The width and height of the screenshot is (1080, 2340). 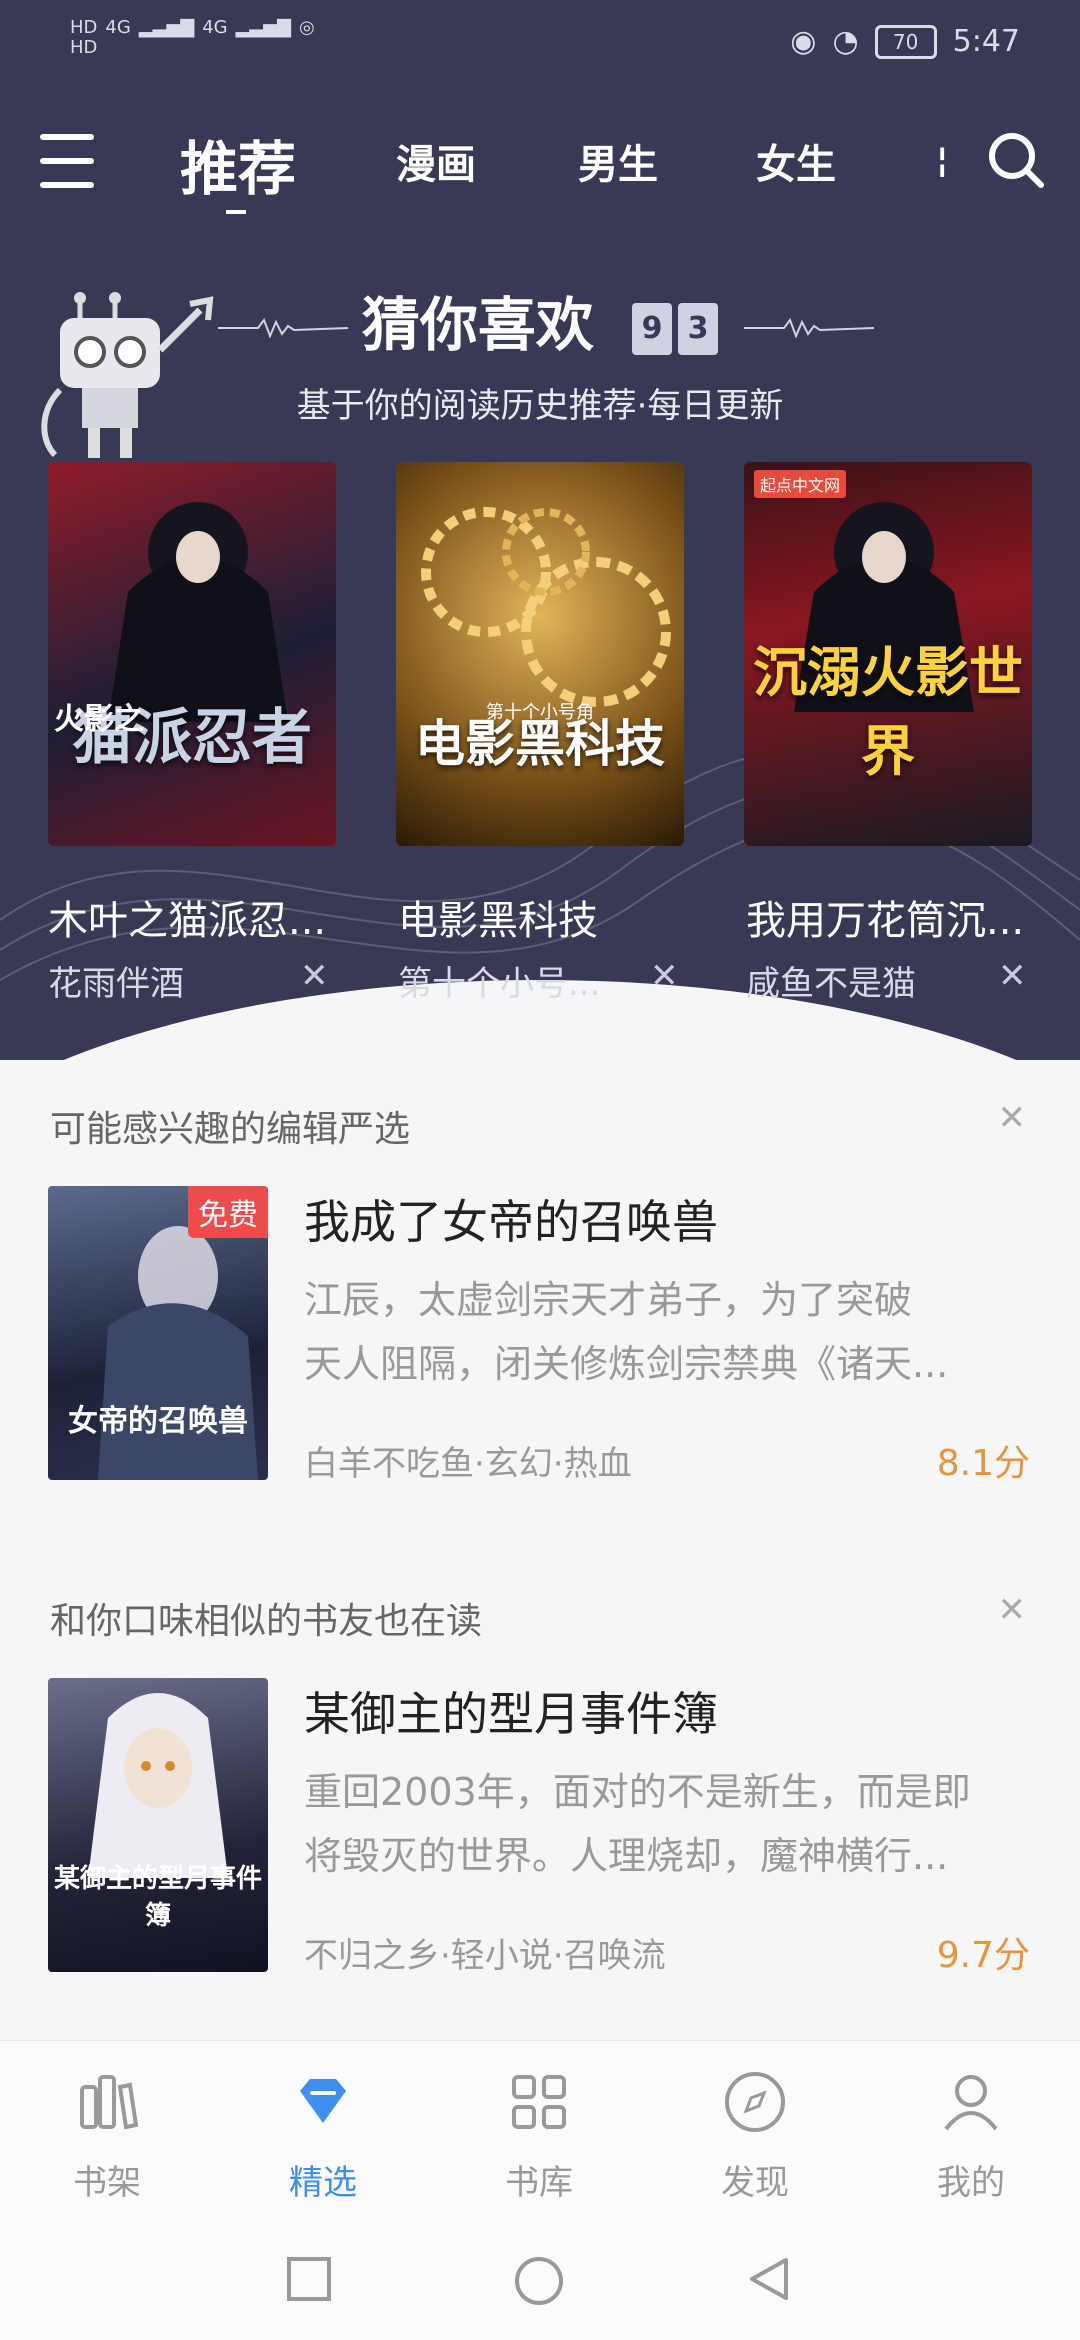 I want to click on section-title-similar-readers: 和你口味相似的书友也在读, so click(x=266, y=1621).